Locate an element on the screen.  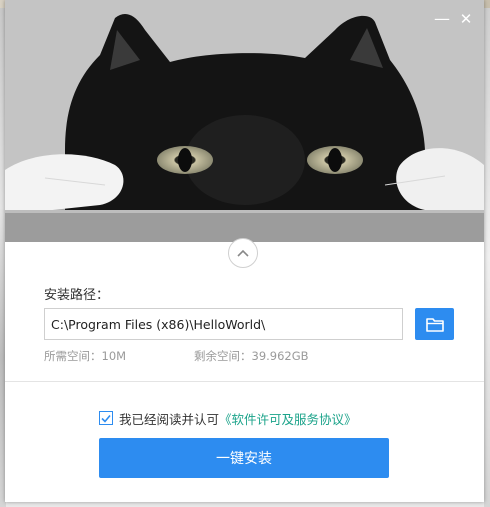
install-path-input is located at coordinates (223, 324).